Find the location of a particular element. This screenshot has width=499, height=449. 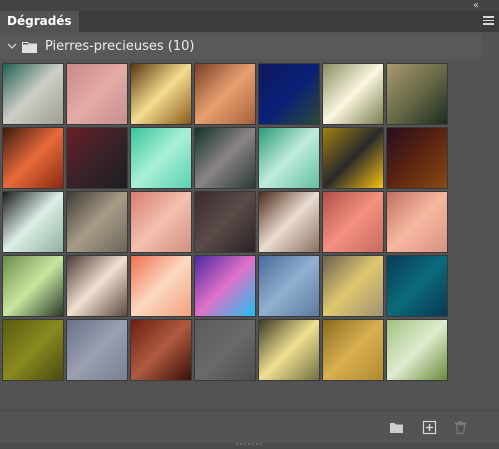

group-label: Pierres-precieuses (10) is located at coordinates (120, 46).